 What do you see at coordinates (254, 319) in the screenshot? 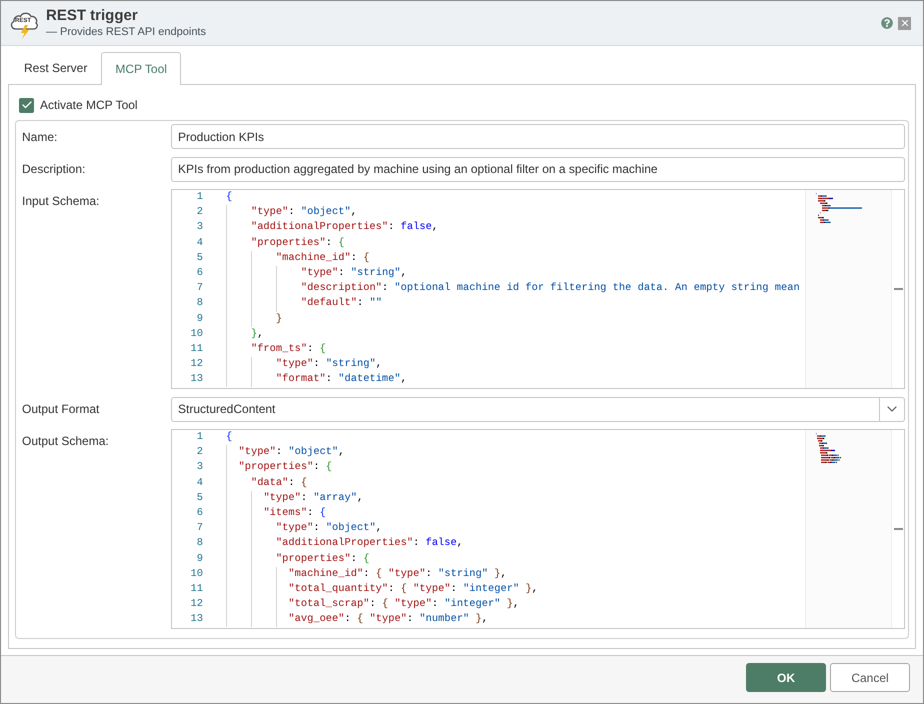
I see `code-line: }` at bounding box center [254, 319].